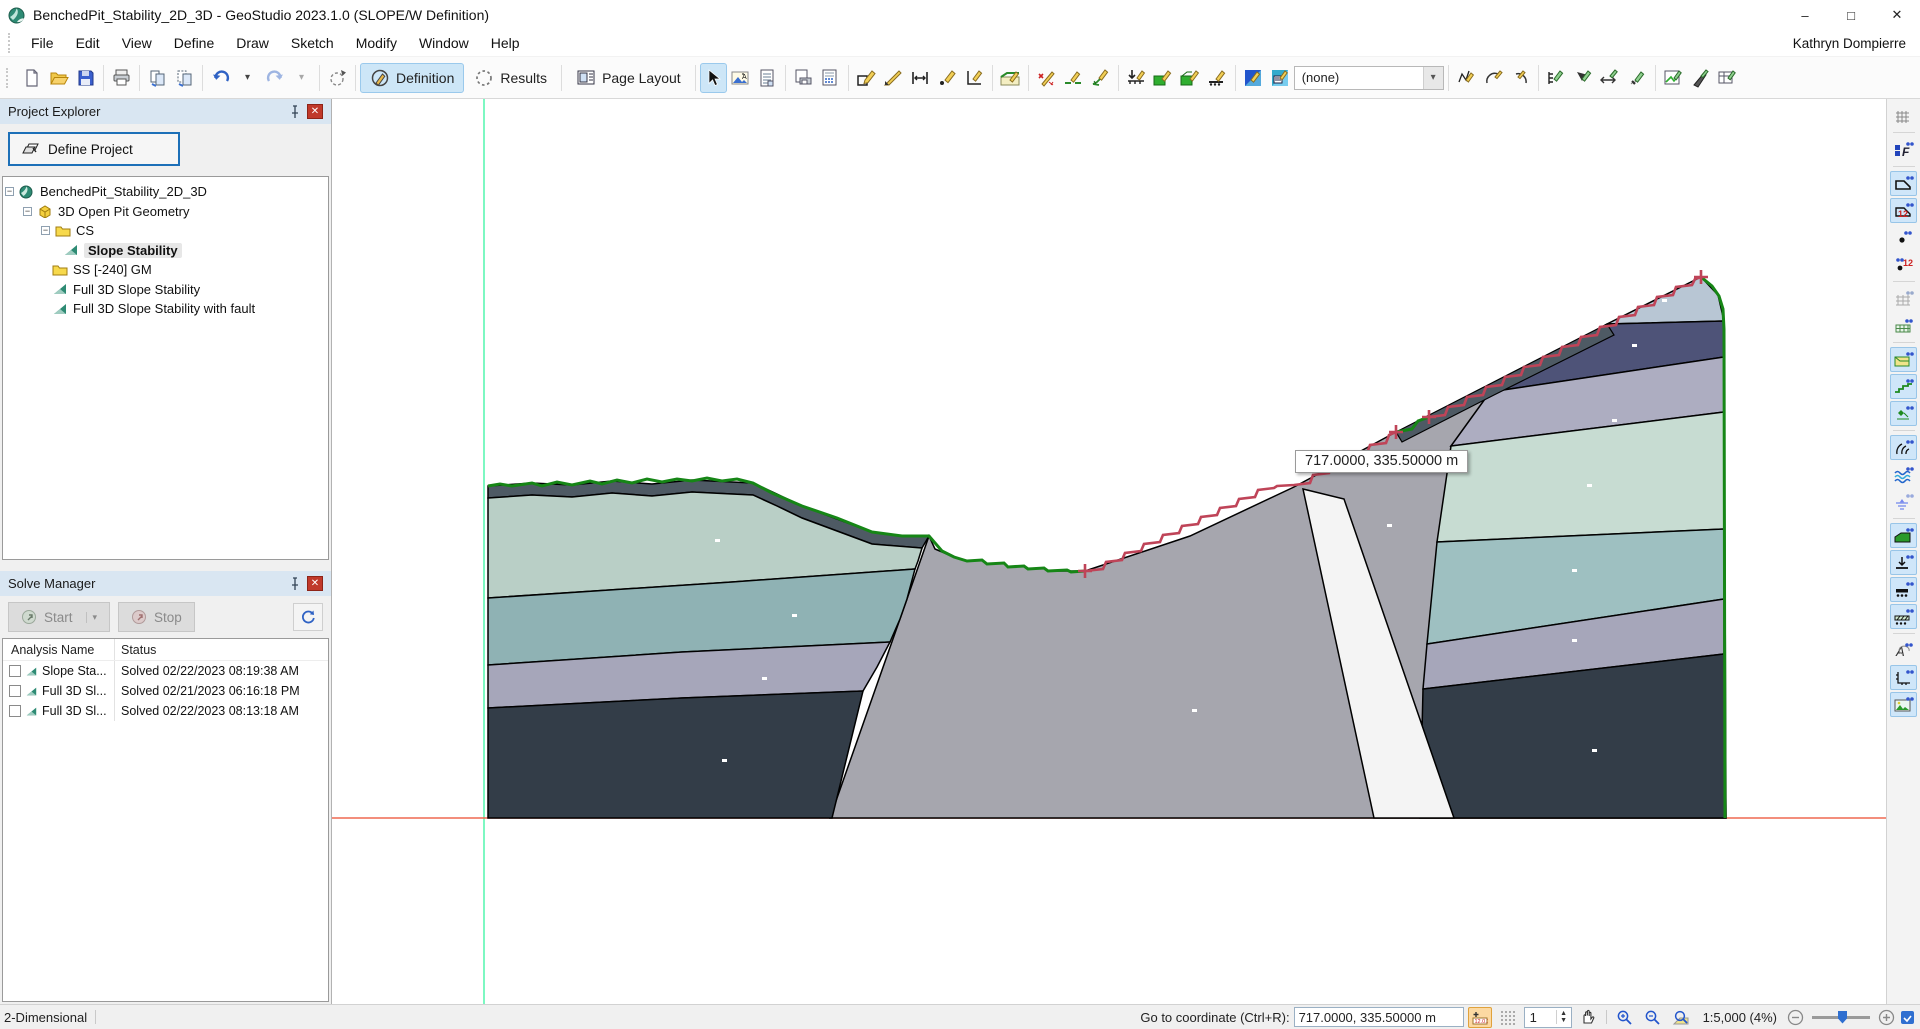  What do you see at coordinates (121, 78) in the screenshot?
I see `print-button` at bounding box center [121, 78].